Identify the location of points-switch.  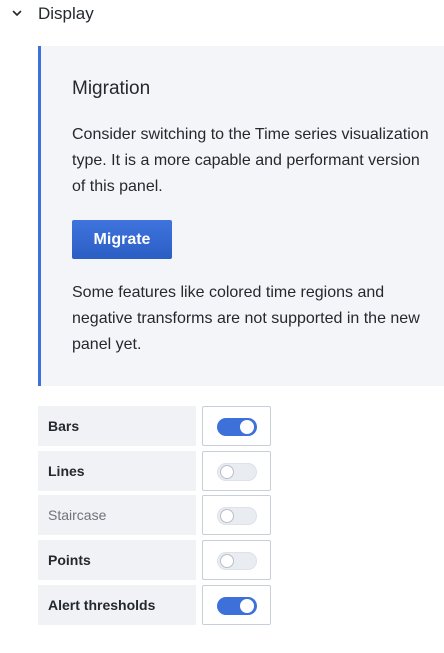
(236, 560).